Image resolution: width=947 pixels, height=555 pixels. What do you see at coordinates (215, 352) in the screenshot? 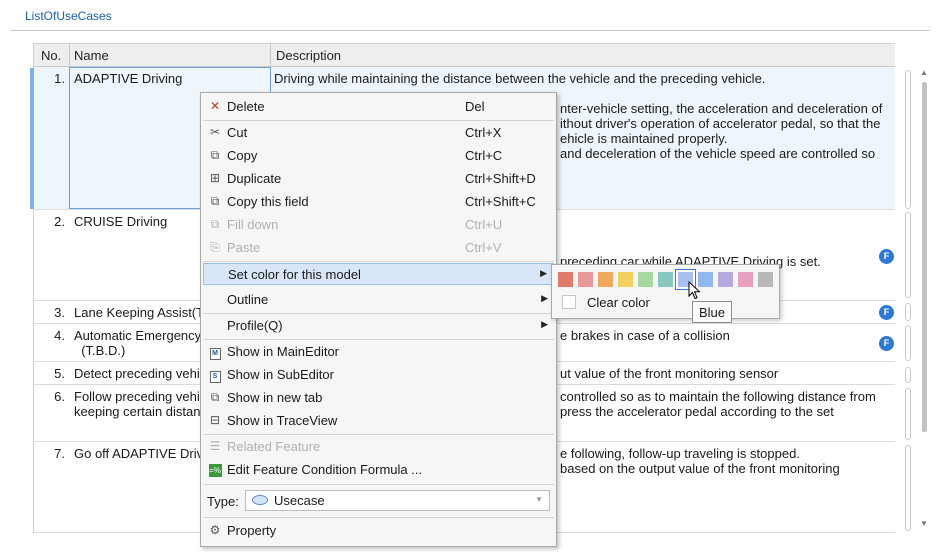
I see `main-editor-icon: M` at bounding box center [215, 352].